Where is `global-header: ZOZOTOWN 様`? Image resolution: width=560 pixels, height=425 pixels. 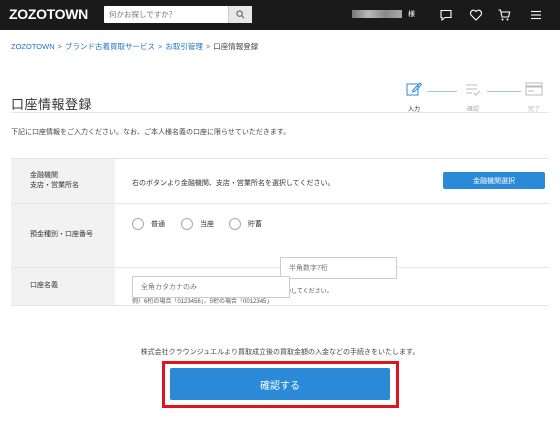 global-header: ZOZOTOWN 様 is located at coordinates (280, 15).